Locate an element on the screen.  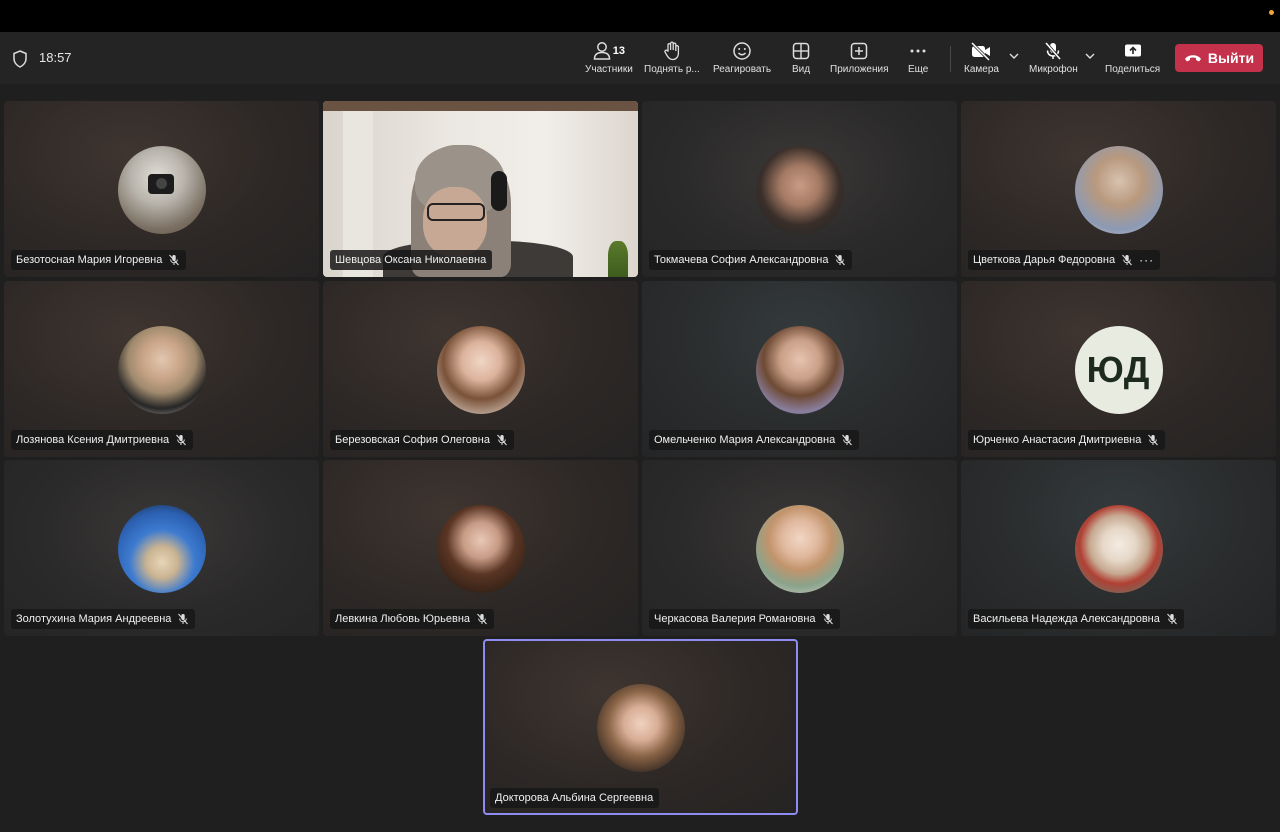
participant-name: Золотухина Мария Андреевна is located at coordinates (94, 619).